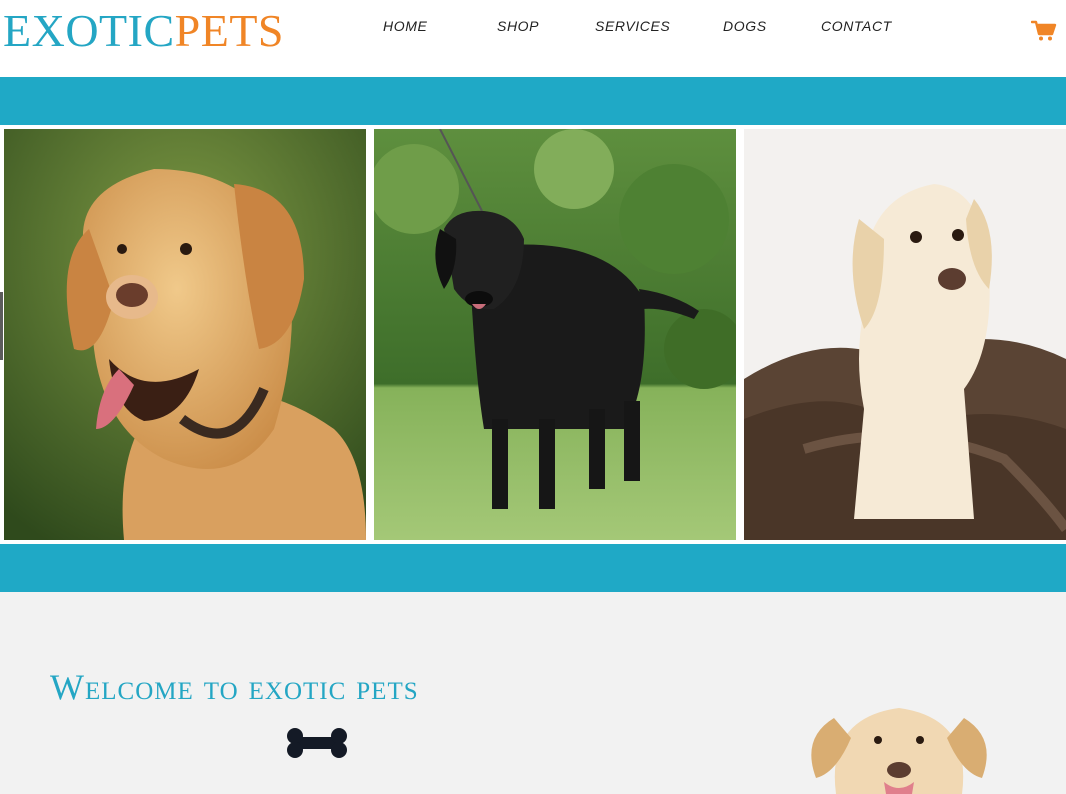  What do you see at coordinates (1, 326) in the screenshot?
I see `slider-side-tab` at bounding box center [1, 326].